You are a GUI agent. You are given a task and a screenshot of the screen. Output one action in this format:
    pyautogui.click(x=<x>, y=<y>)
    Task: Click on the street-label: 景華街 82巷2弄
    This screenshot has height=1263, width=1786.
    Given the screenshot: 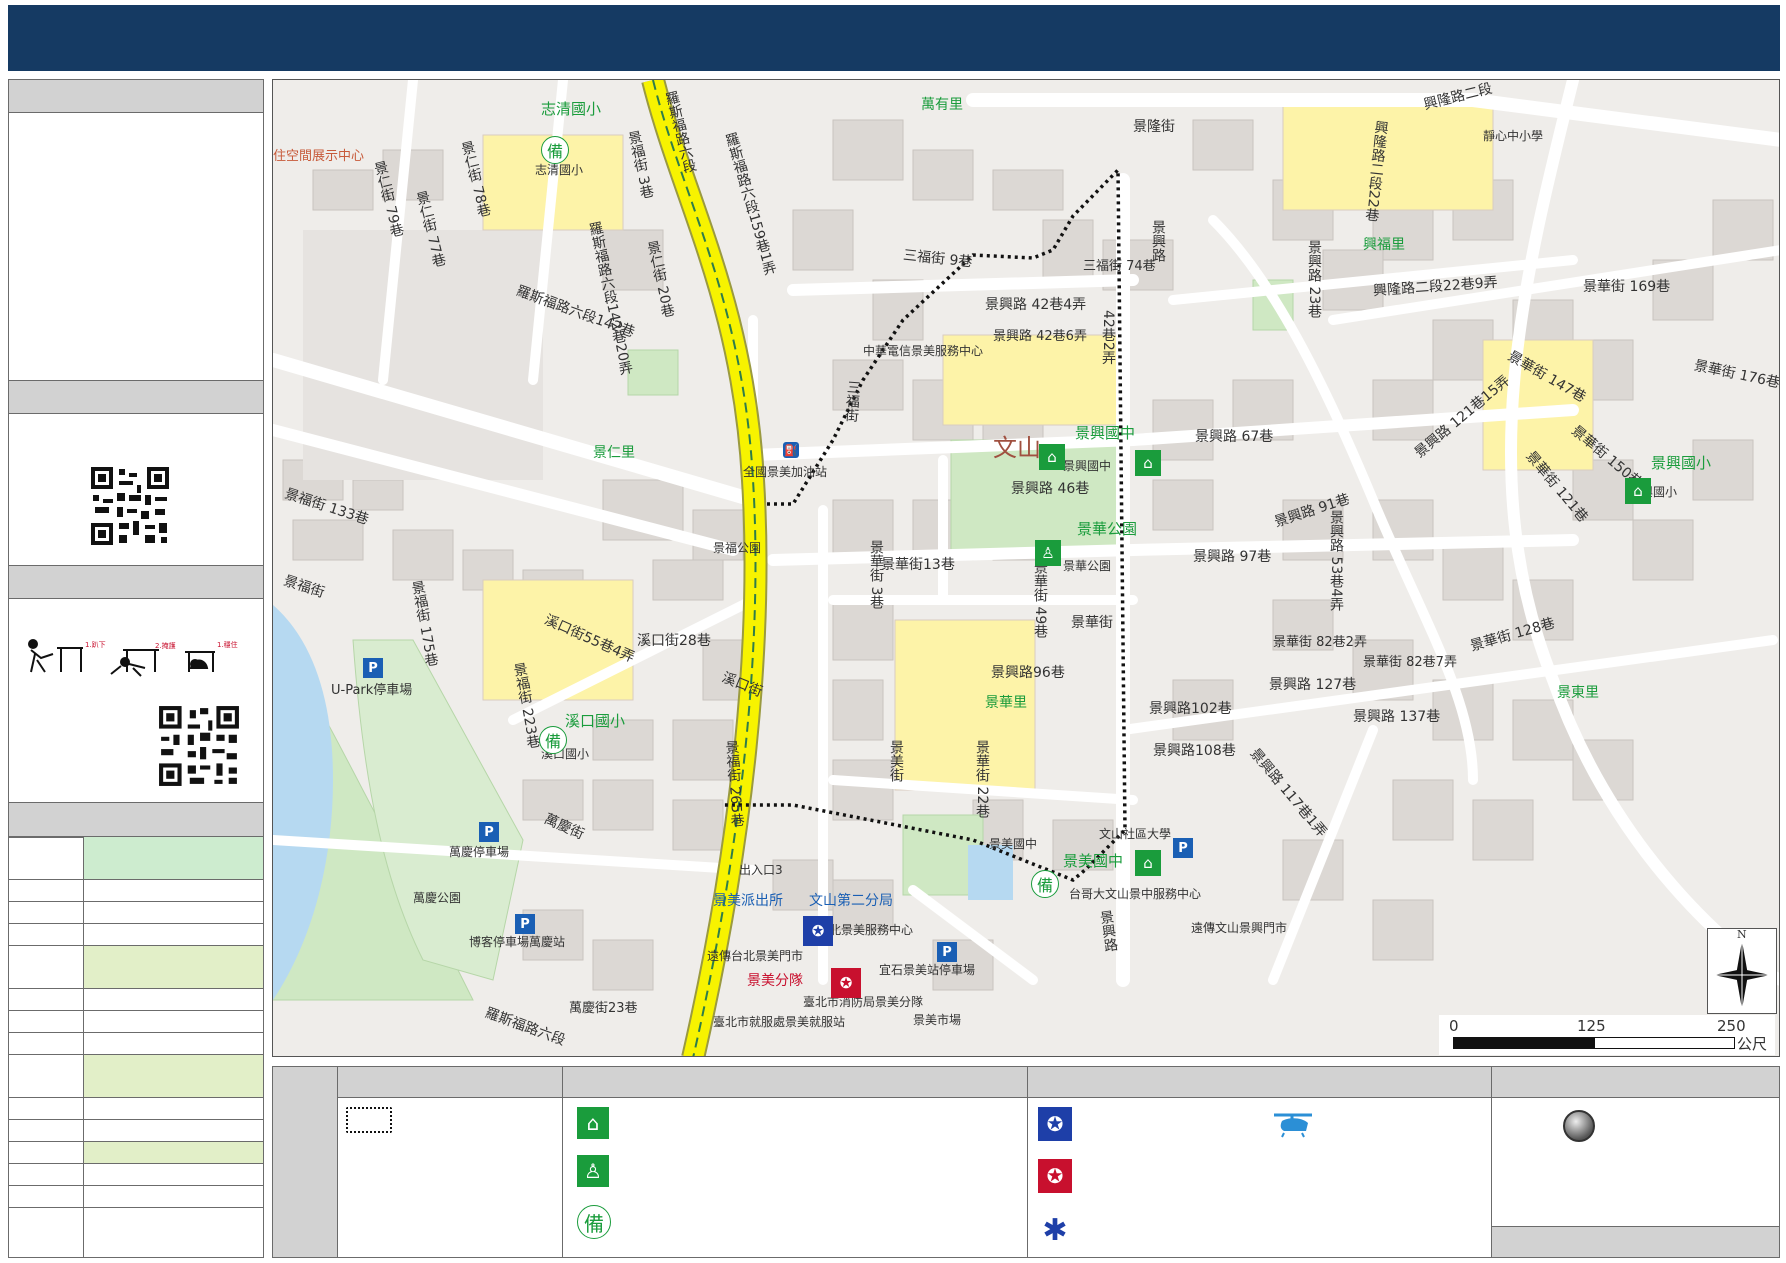 What is the action you would take?
    pyautogui.click(x=1320, y=642)
    